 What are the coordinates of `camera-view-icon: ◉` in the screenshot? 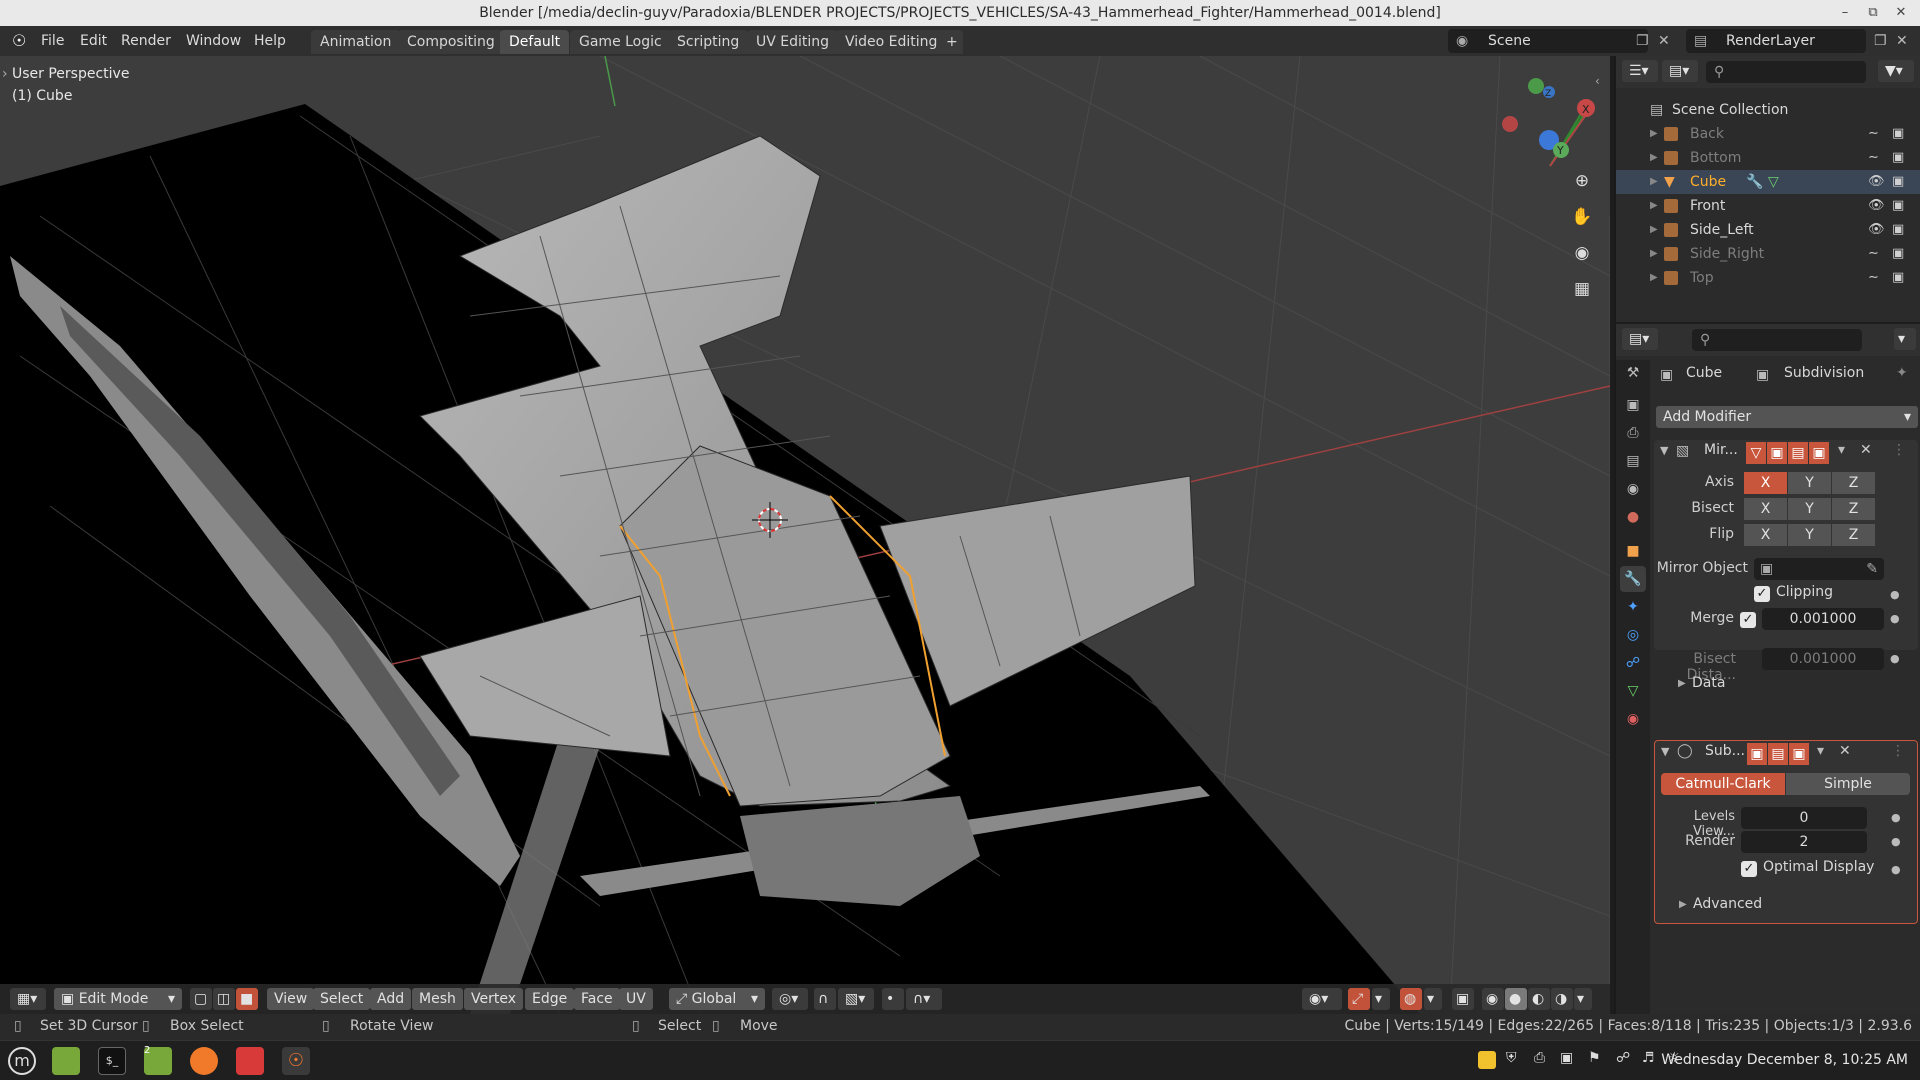 It's located at (1582, 253).